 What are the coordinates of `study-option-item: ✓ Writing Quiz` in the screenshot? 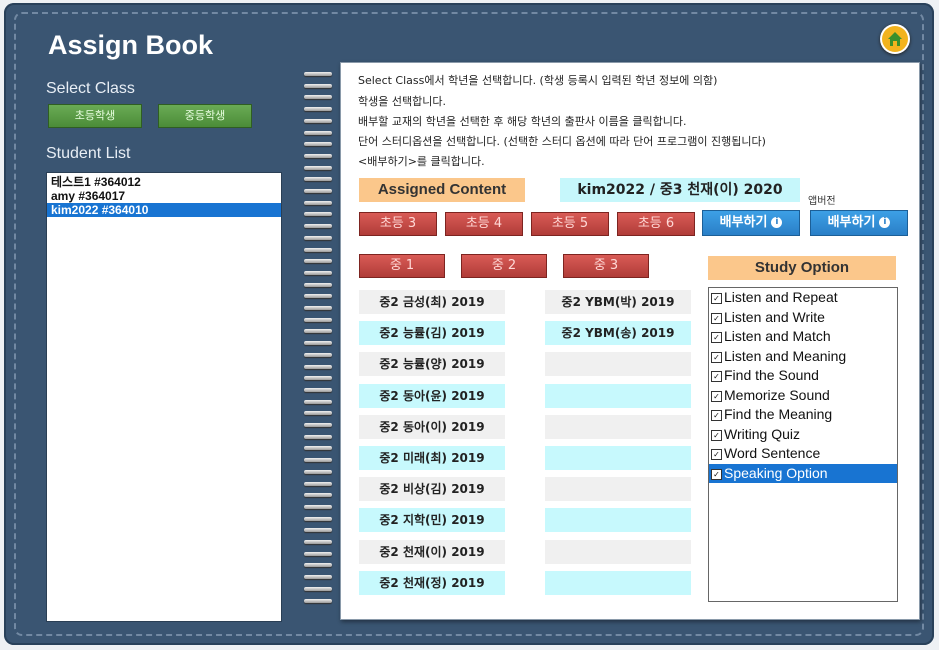 It's located at (803, 435).